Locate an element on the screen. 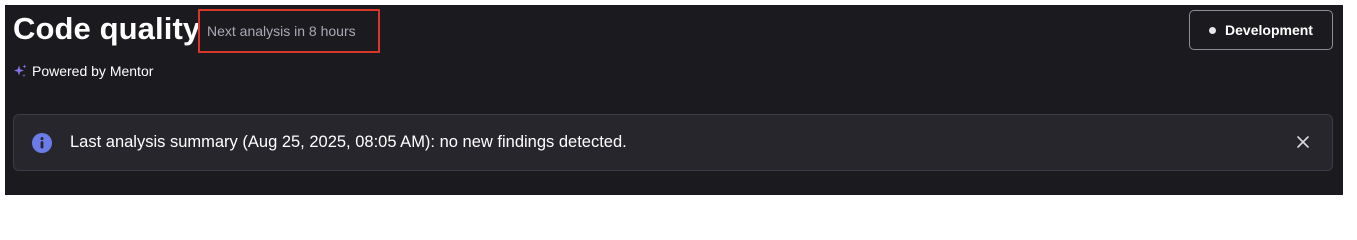 The image size is (1357, 240). info-icon is located at coordinates (42, 143).